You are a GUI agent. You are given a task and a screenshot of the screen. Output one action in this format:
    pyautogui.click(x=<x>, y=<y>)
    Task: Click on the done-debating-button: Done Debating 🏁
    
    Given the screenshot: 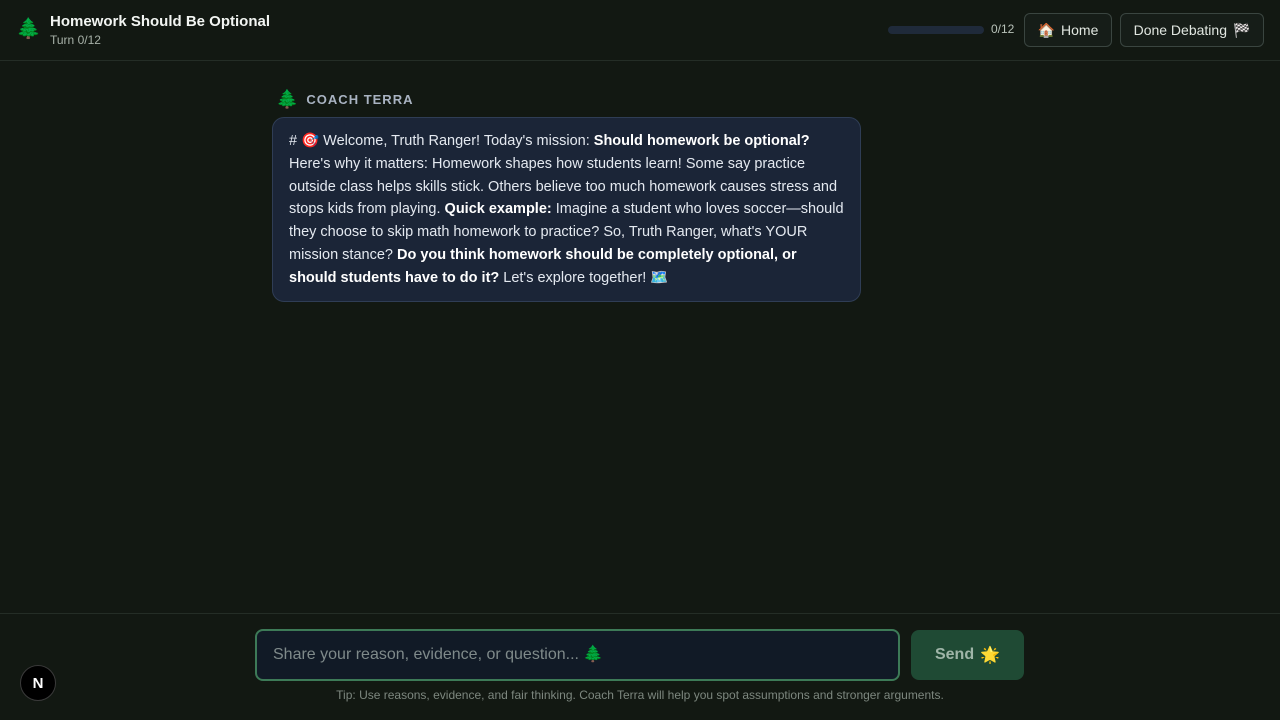 What is the action you would take?
    pyautogui.click(x=1192, y=30)
    